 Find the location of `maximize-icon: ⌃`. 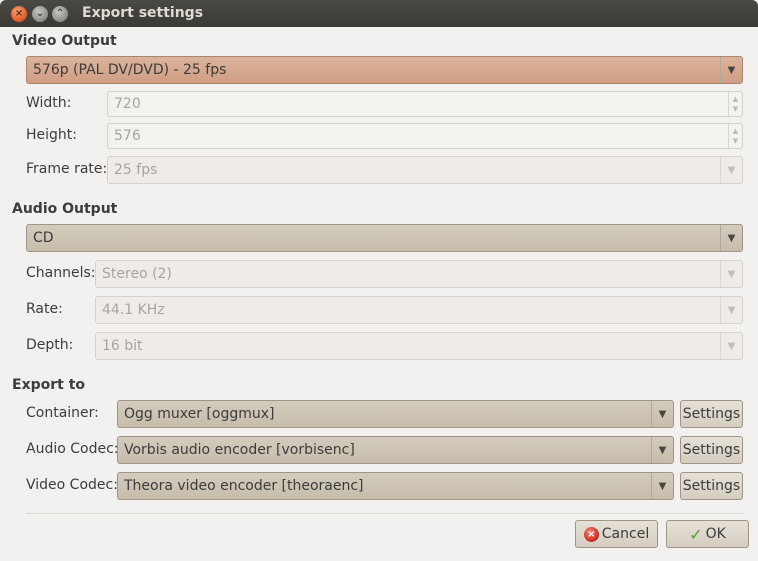

maximize-icon: ⌃ is located at coordinates (60, 13).